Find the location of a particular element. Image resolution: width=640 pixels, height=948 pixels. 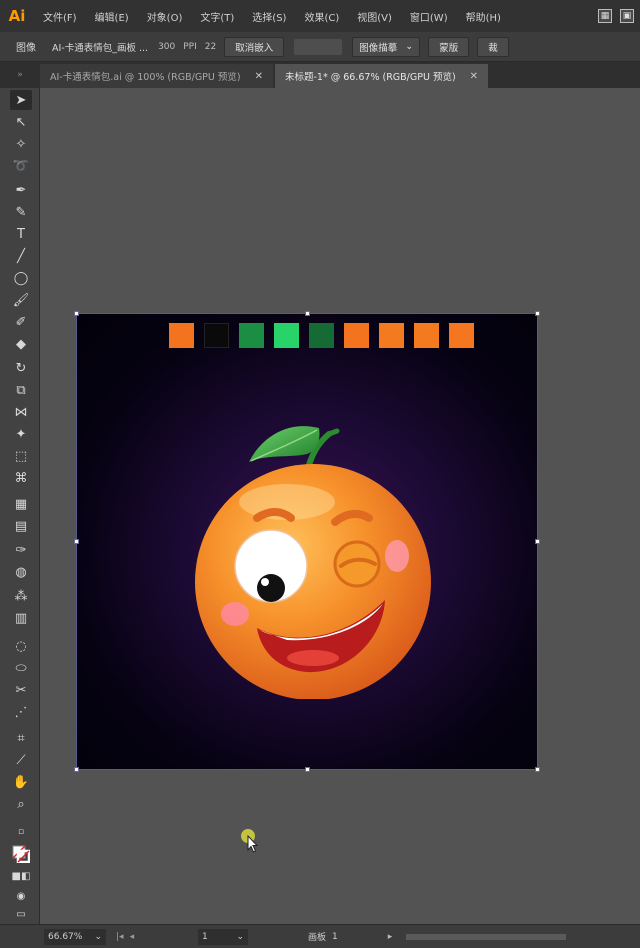

line-tool-icon: ╱ is located at coordinates (21, 256).